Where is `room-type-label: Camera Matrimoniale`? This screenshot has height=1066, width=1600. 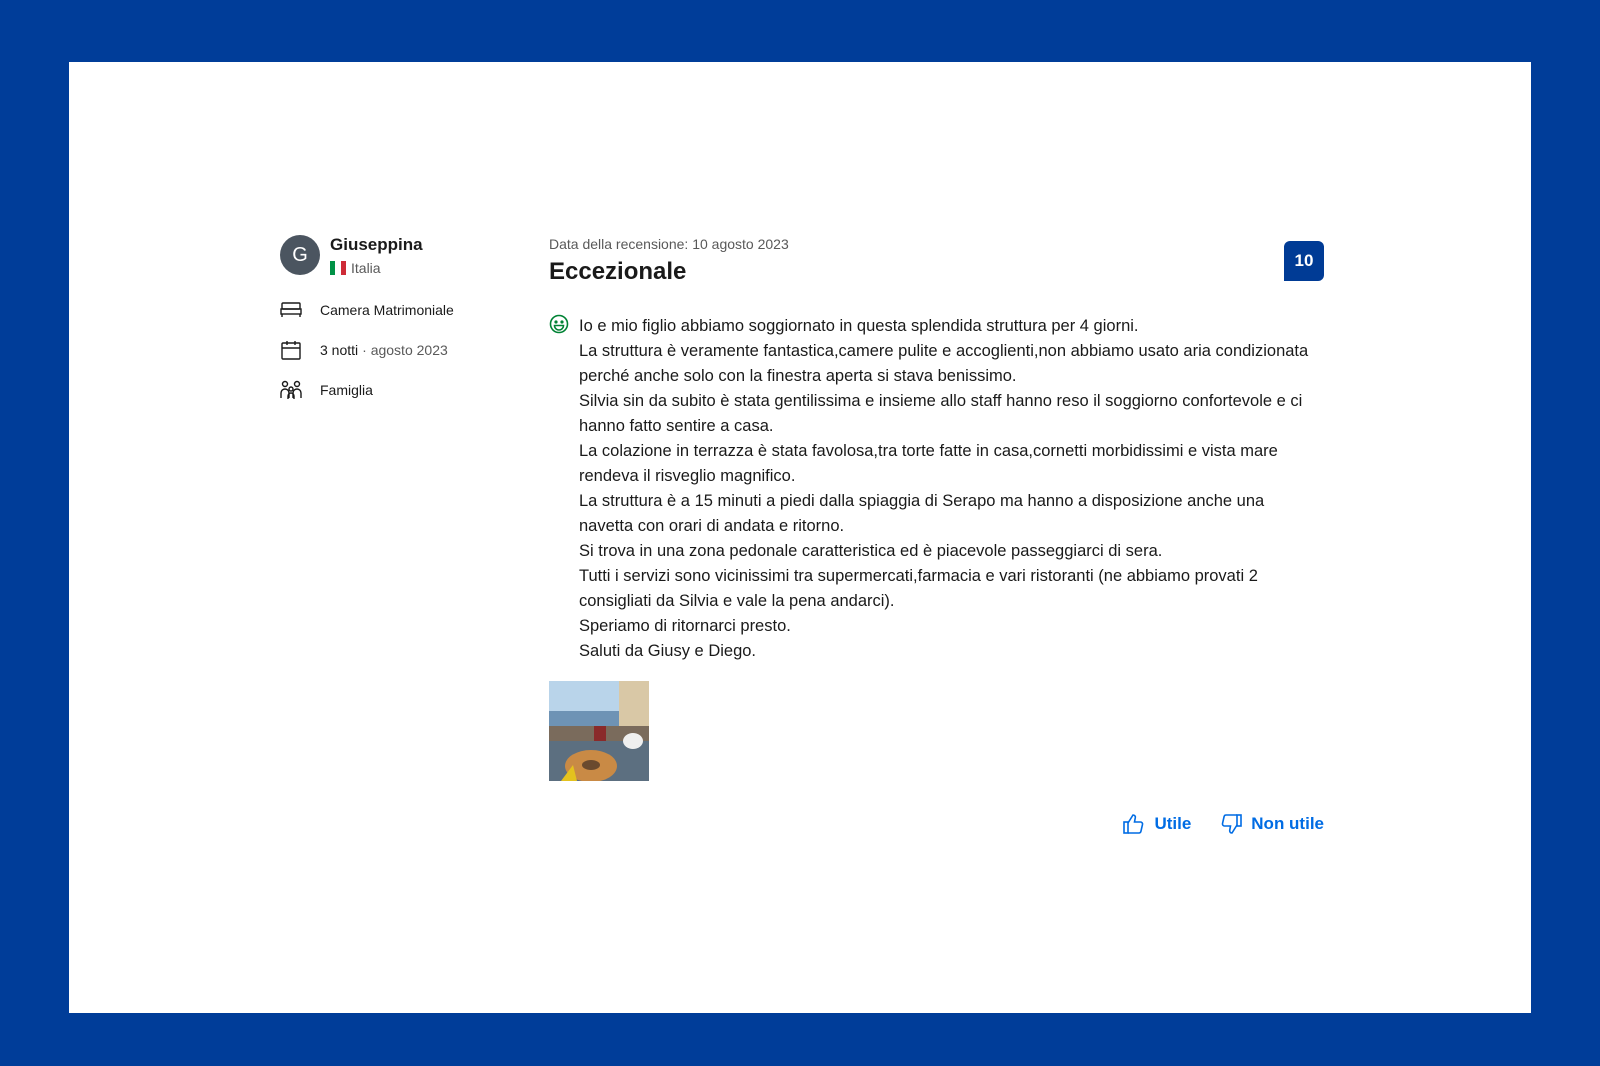 room-type-label: Camera Matrimoniale is located at coordinates (387, 310).